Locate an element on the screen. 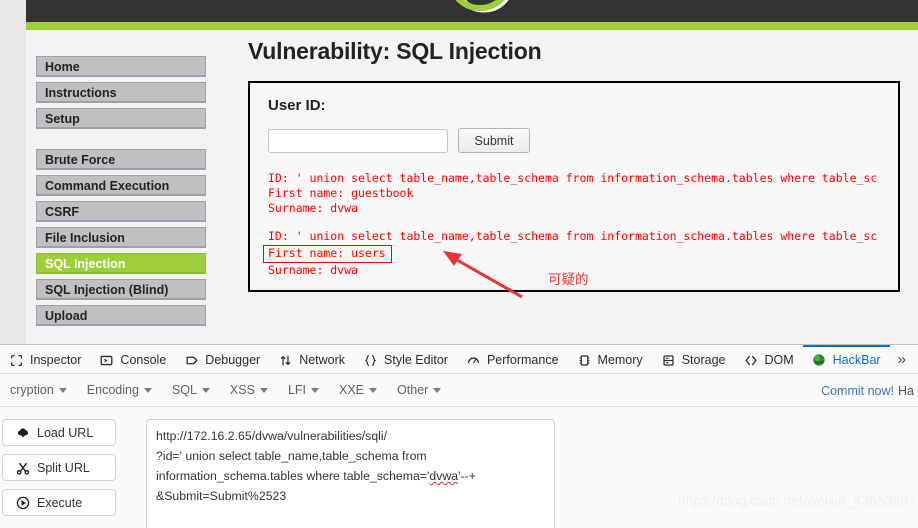  load-url-button: Load URL is located at coordinates (59, 432).